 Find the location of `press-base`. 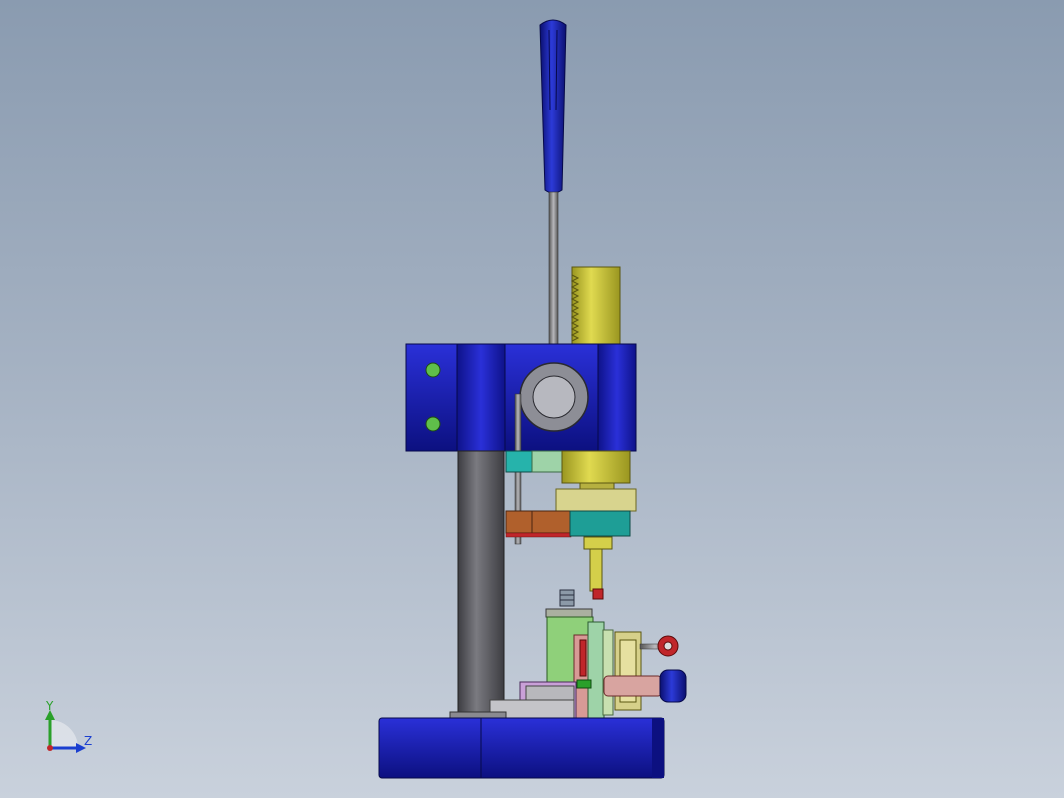

press-base is located at coordinates (521, 748).